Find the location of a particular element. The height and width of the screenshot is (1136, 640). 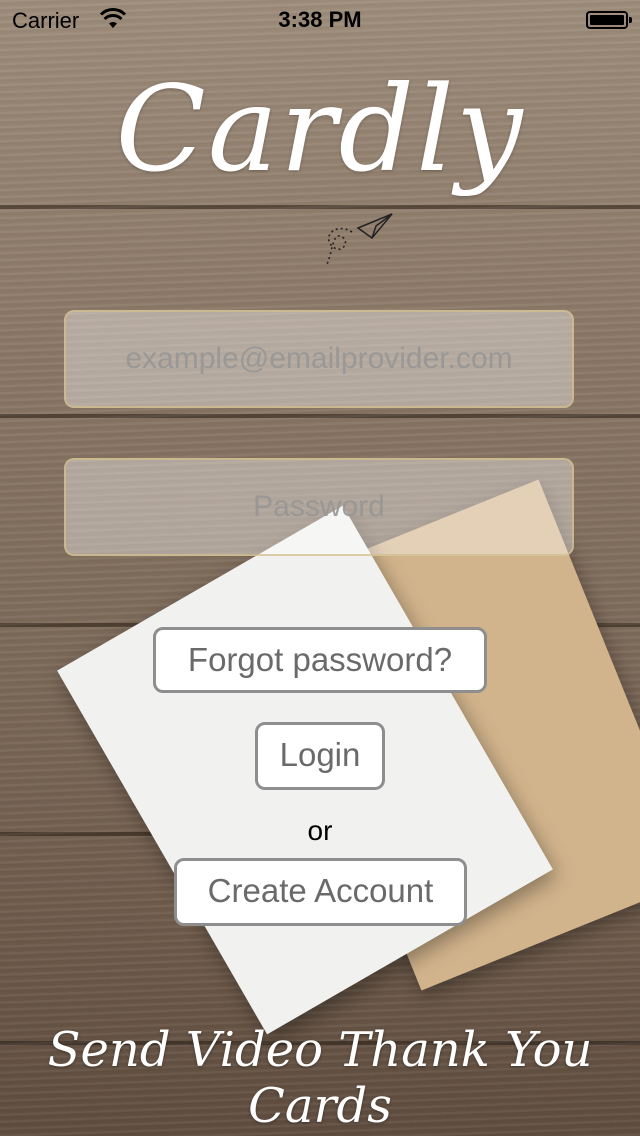

password-input: Password is located at coordinates (319, 507).